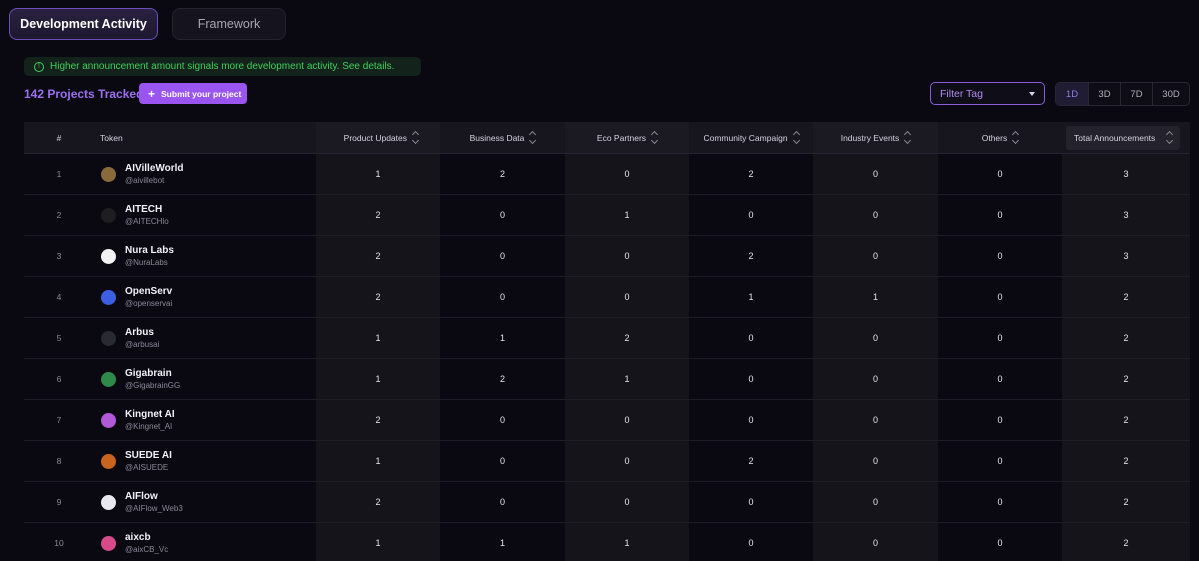 The height and width of the screenshot is (561, 1199). What do you see at coordinates (150, 414) in the screenshot?
I see `token-name: Kingnet AI` at bounding box center [150, 414].